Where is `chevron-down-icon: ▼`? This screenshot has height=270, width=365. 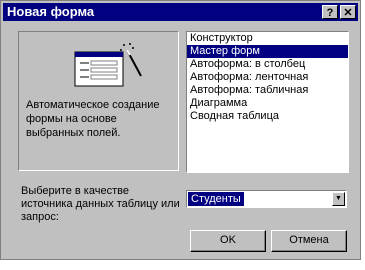 chevron-down-icon: ▼ is located at coordinates (338, 199).